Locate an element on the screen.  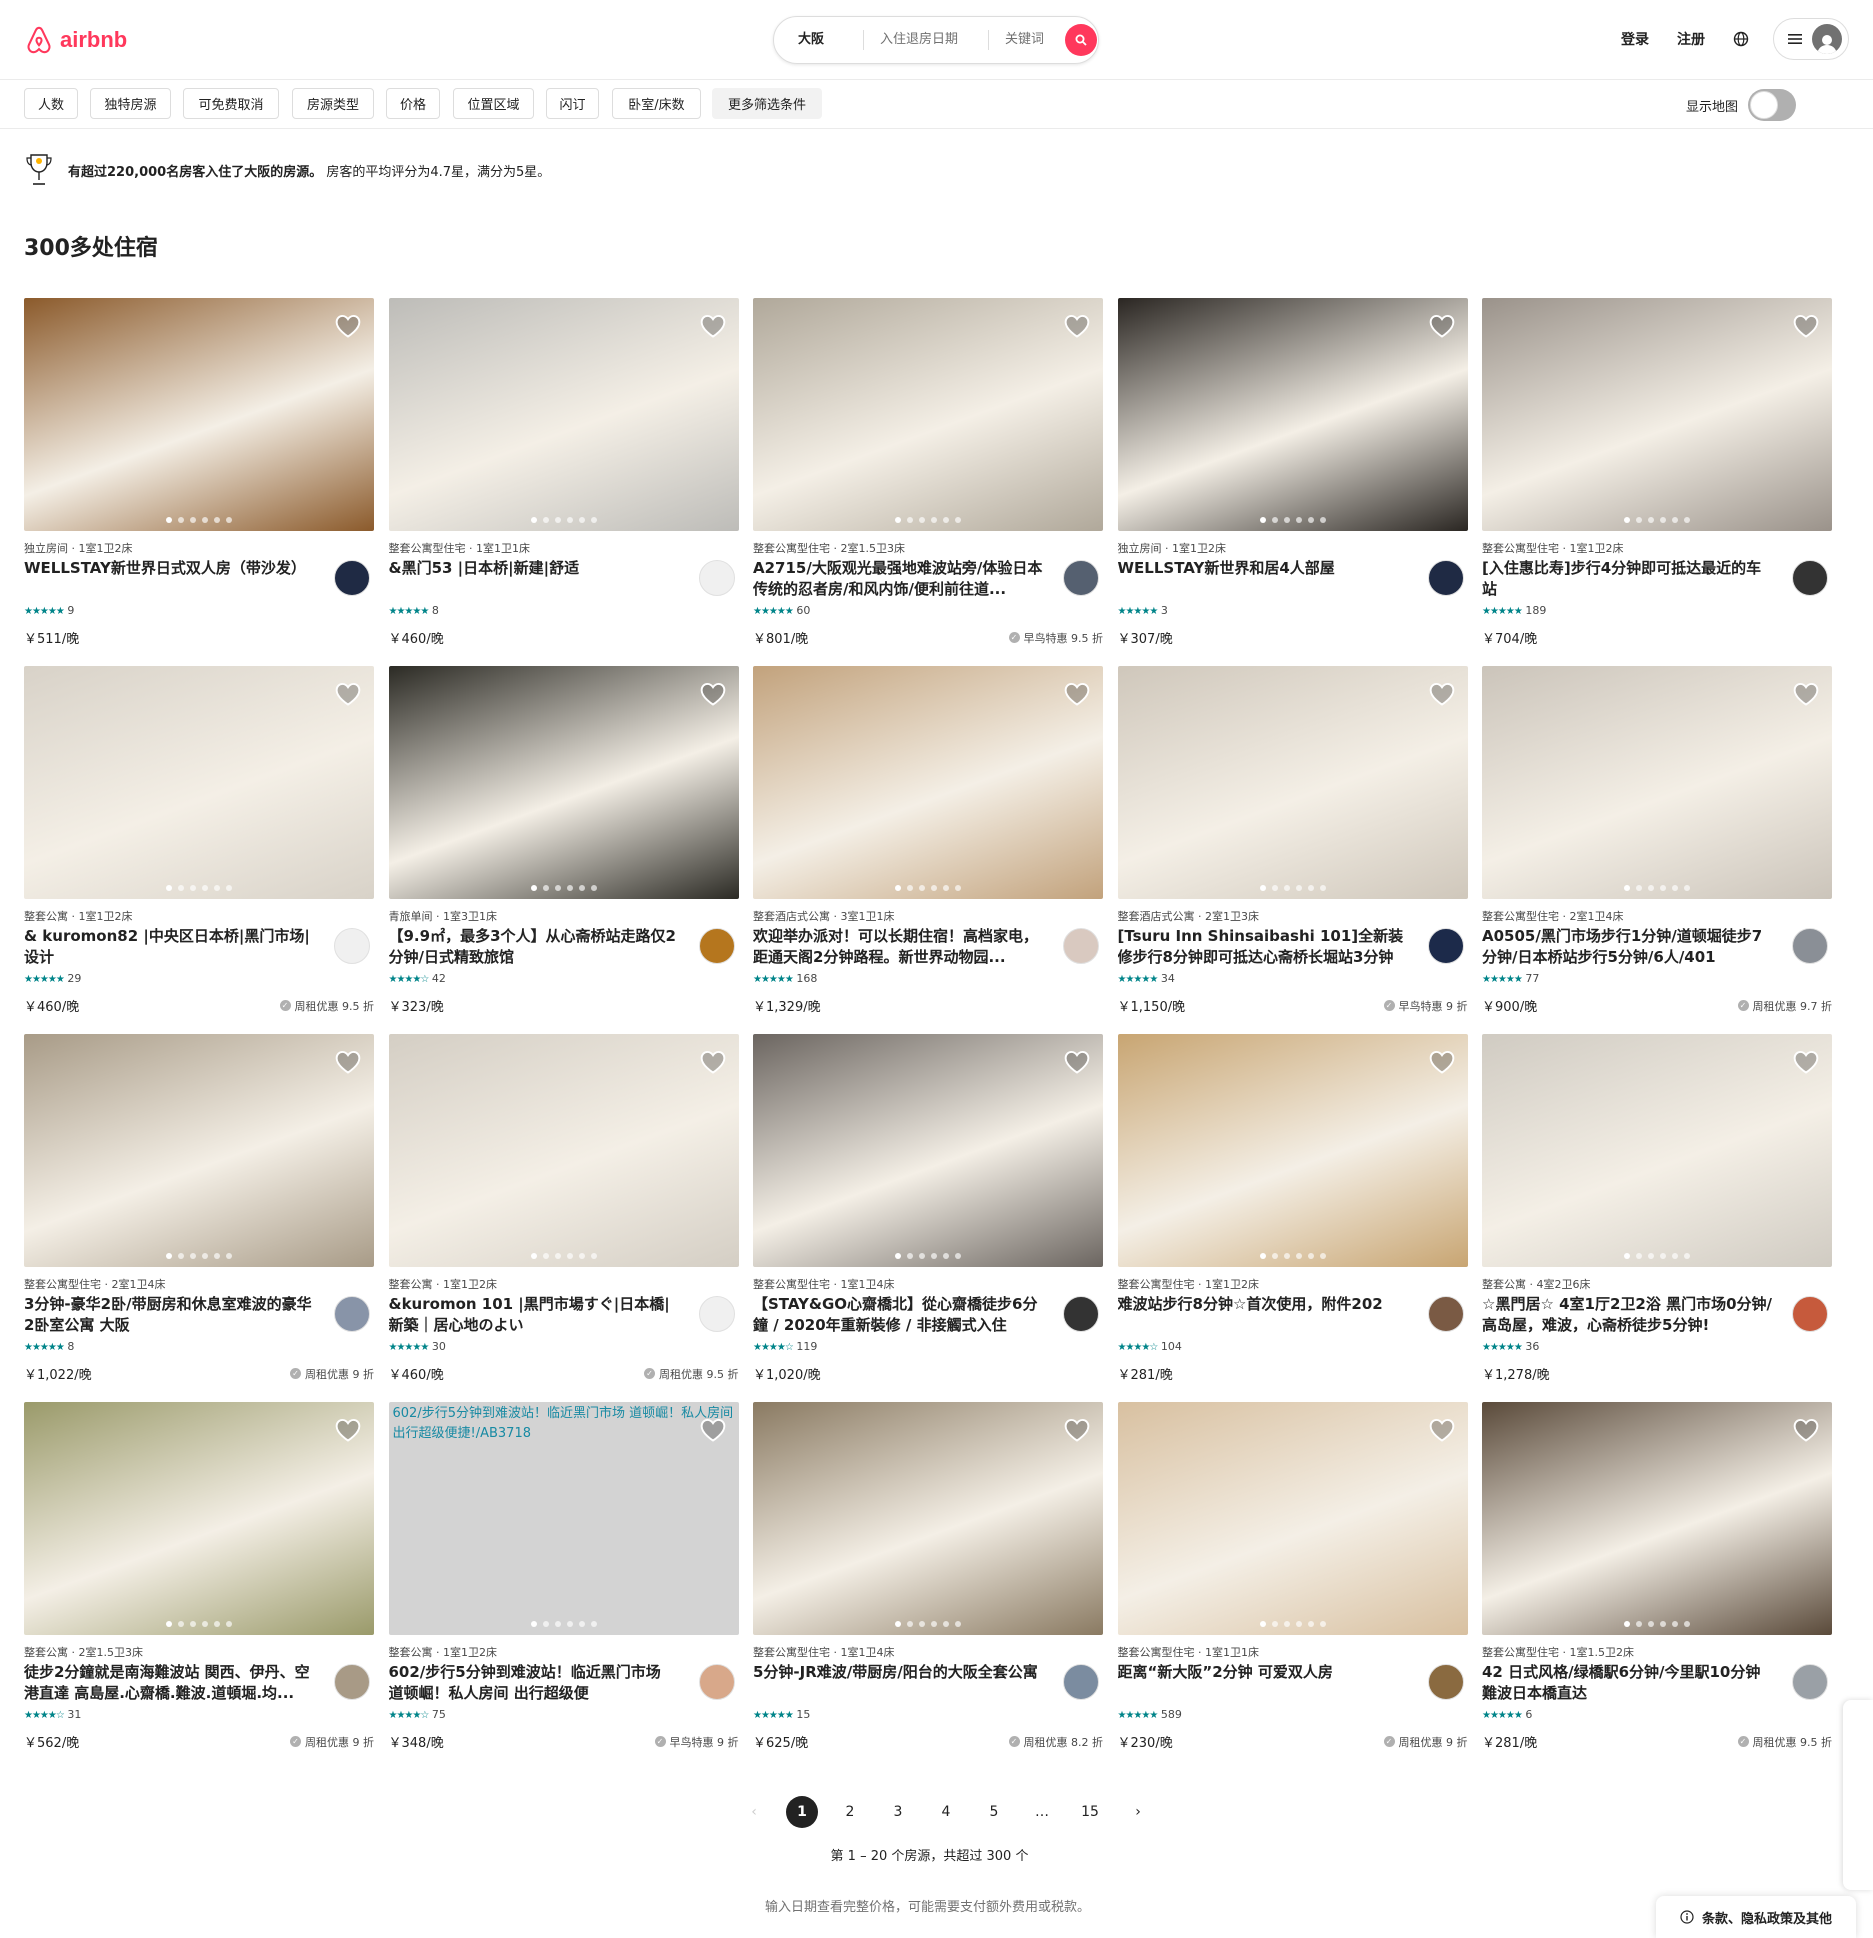
next-page-button: › is located at coordinates (1138, 1812).